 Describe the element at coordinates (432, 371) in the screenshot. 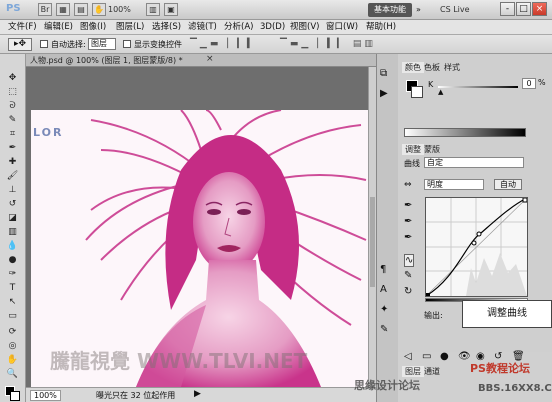

I see `tab-channels: 通道` at that location.